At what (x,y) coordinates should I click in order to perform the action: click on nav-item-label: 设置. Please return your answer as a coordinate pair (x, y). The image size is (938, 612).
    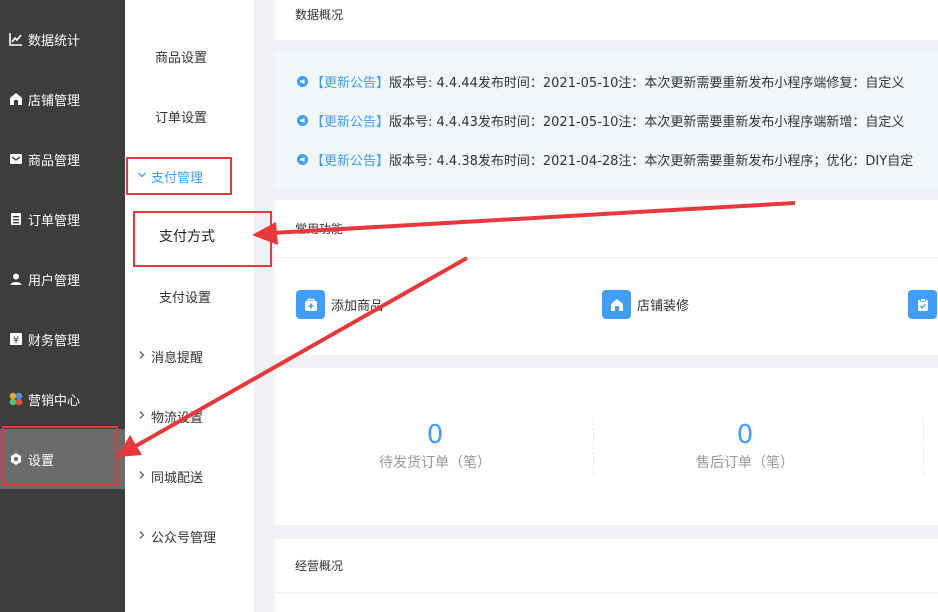
    Looking at the image, I should click on (41, 461).